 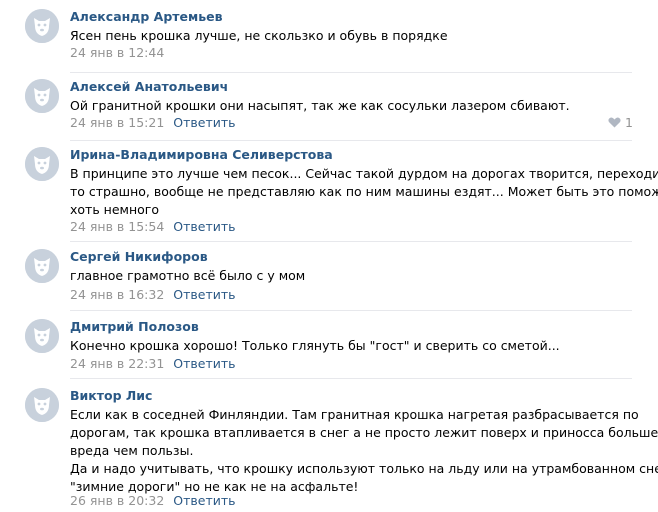 I want to click on like-count: 1, so click(x=629, y=122).